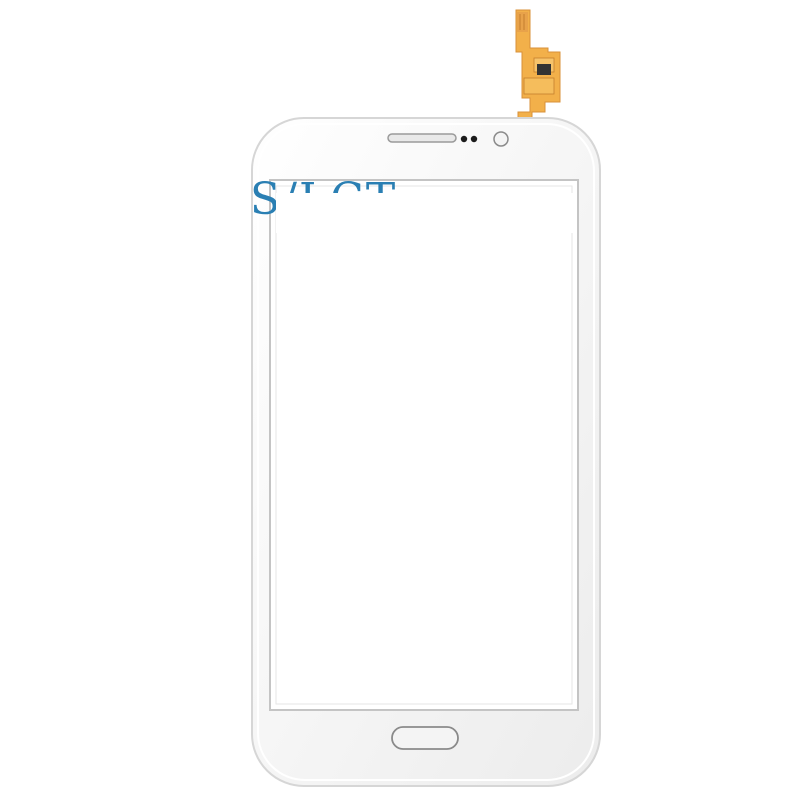 Image resolution: width=800 pixels, height=800 pixels. I want to click on chip, so click(544, 69).